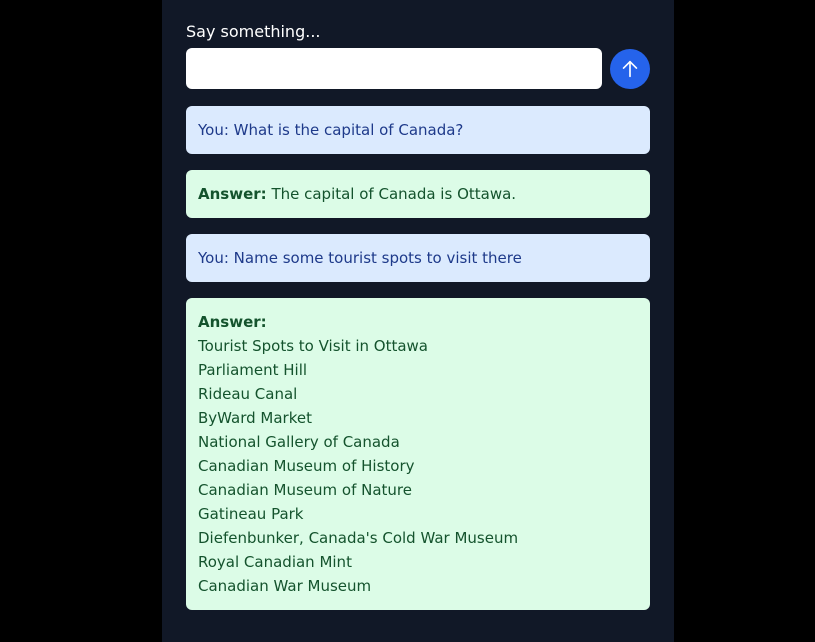 Image resolution: width=815 pixels, height=642 pixels. What do you see at coordinates (358, 538) in the screenshot?
I see `answer-list-item: Diefenbunker, Canada's Cold War Museum` at bounding box center [358, 538].